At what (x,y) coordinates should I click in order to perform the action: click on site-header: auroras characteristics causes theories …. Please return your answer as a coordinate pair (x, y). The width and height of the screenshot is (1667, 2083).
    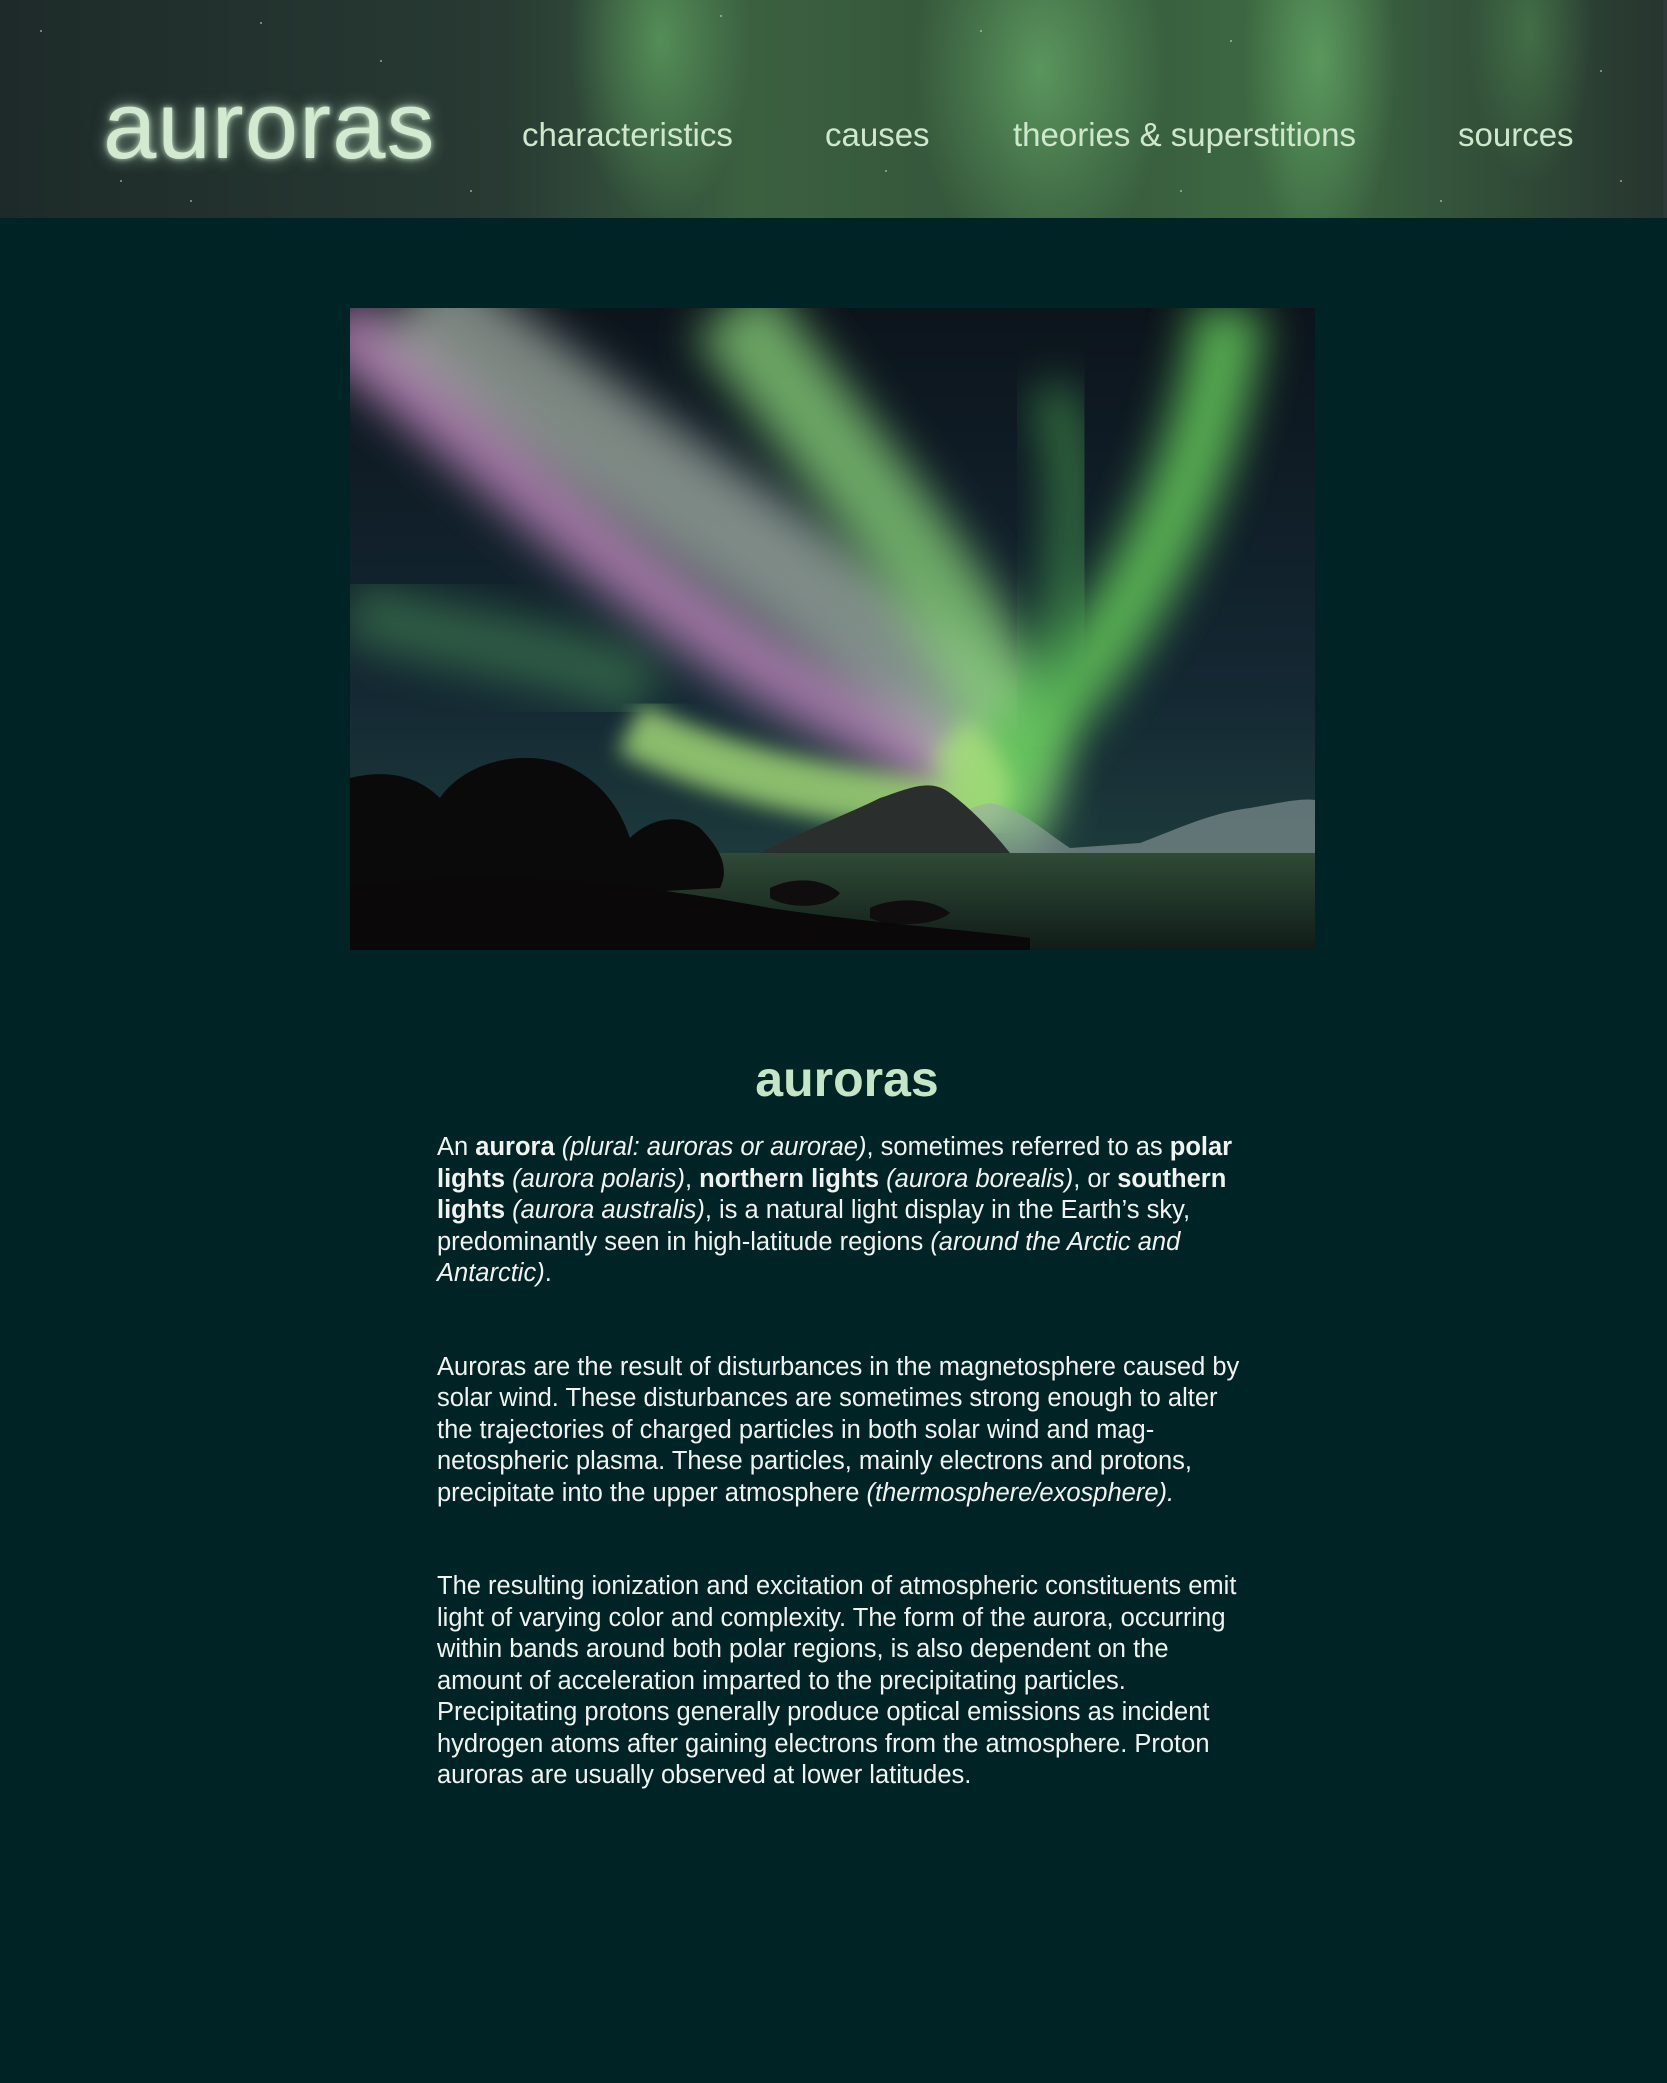
    Looking at the image, I should click on (833, 109).